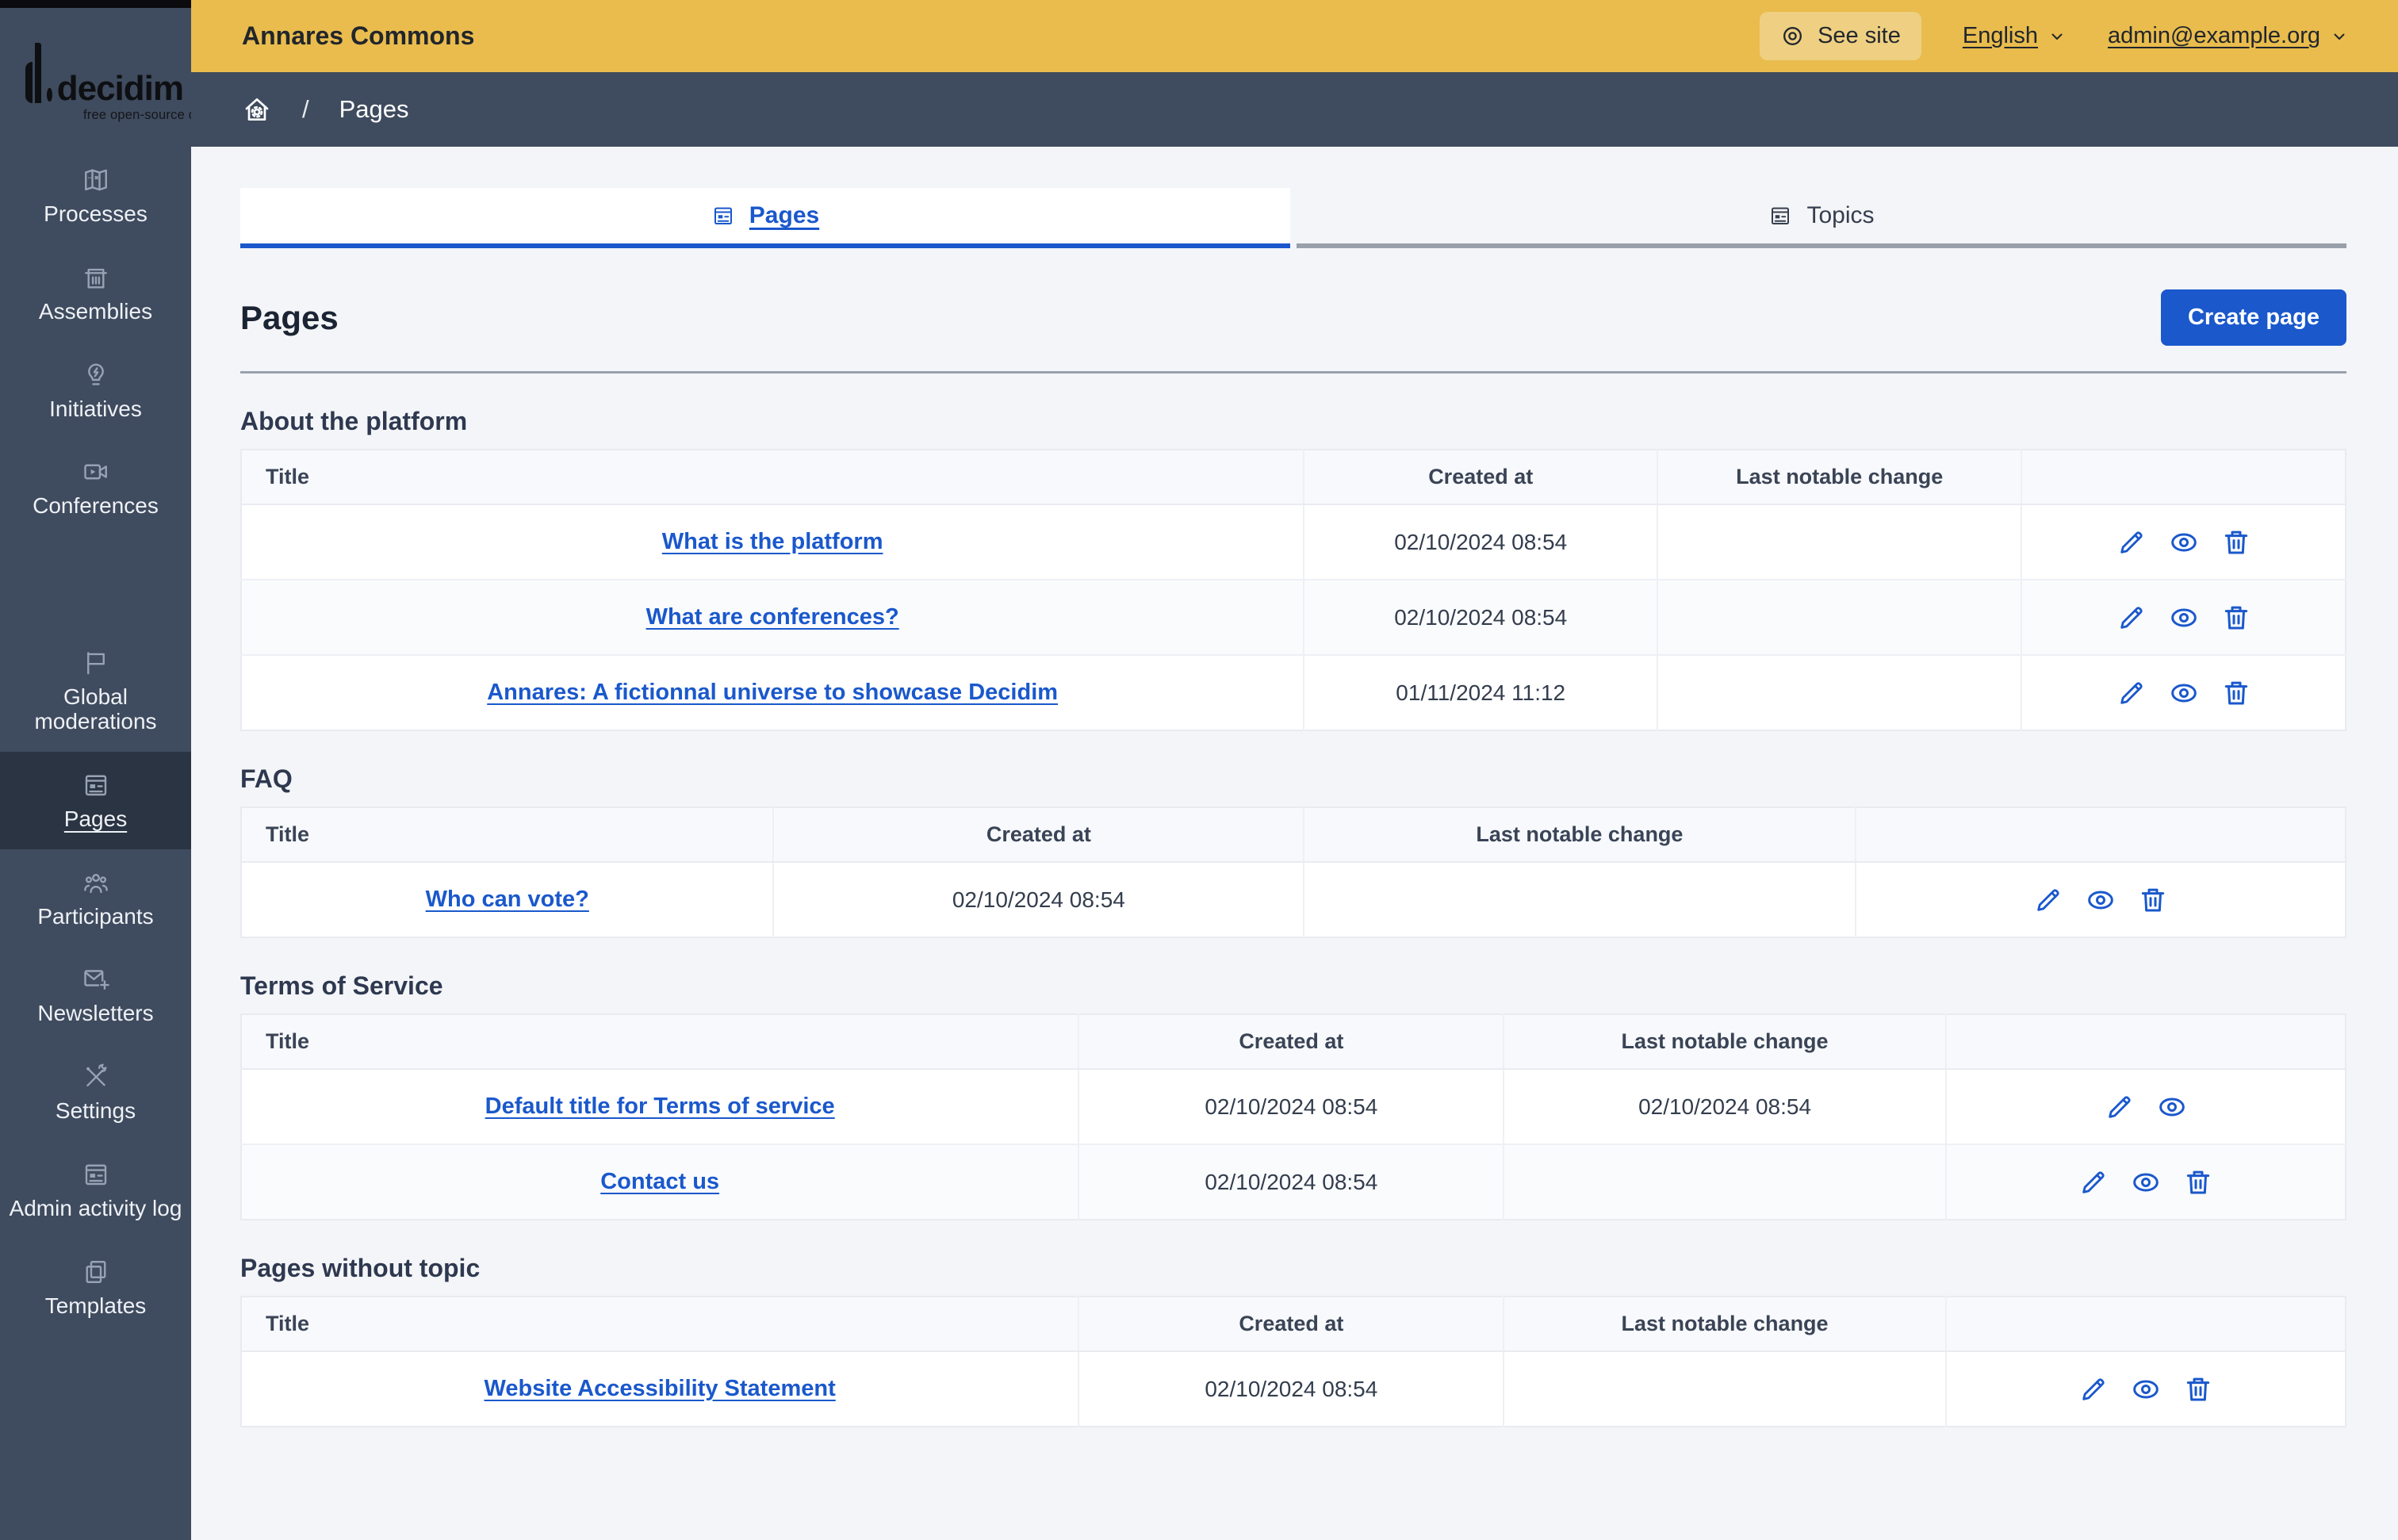  I want to click on organization-name: Annares Commons, so click(359, 35).